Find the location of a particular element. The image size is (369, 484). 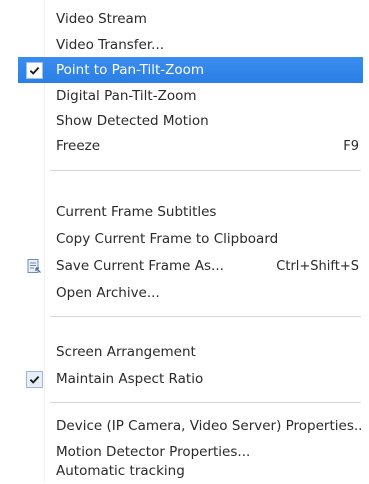

menu-item-copy-frame-clipboard: Copy Current Frame to Clipboard is located at coordinates (190, 239).